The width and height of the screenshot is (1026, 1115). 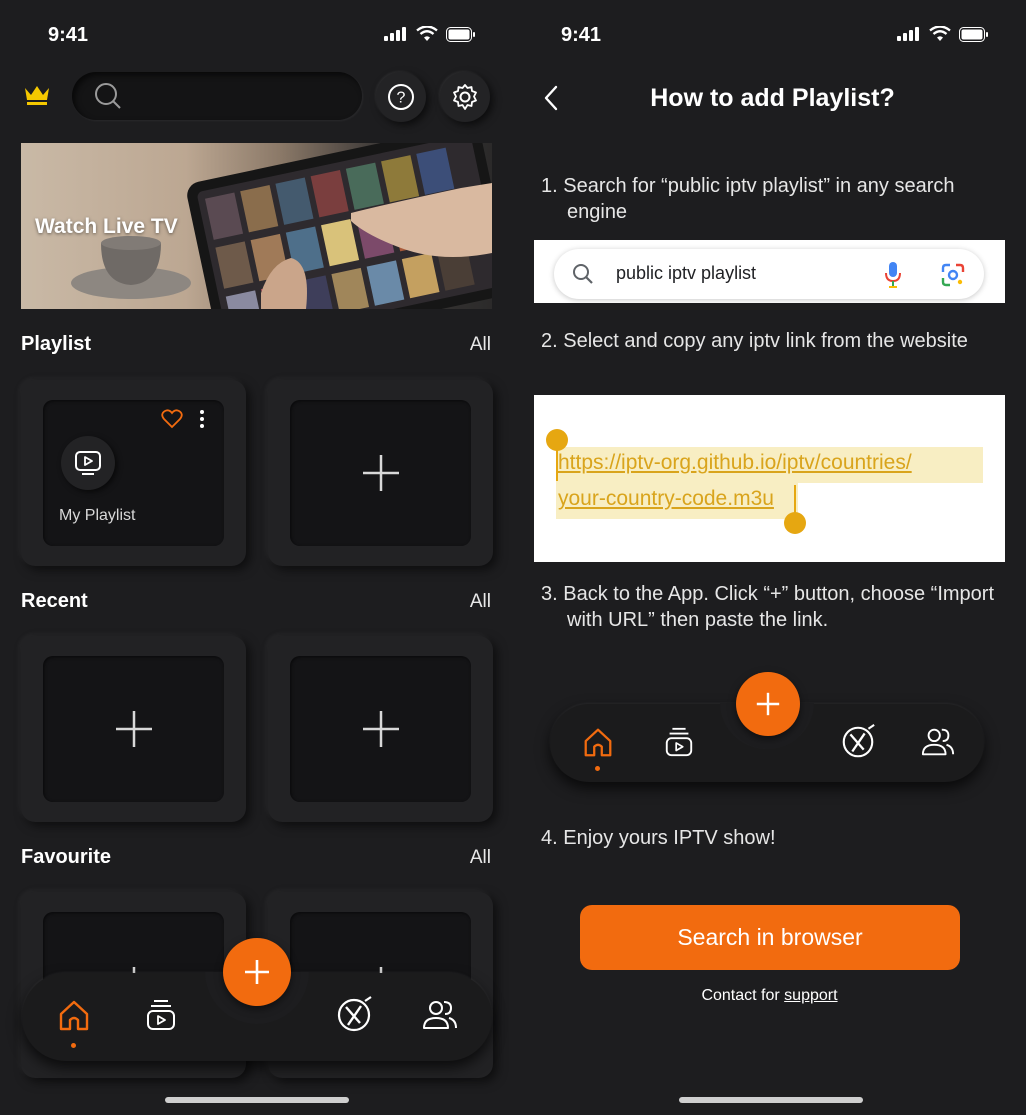 What do you see at coordinates (66, 857) in the screenshot?
I see `favourite-section-title: Favourite` at bounding box center [66, 857].